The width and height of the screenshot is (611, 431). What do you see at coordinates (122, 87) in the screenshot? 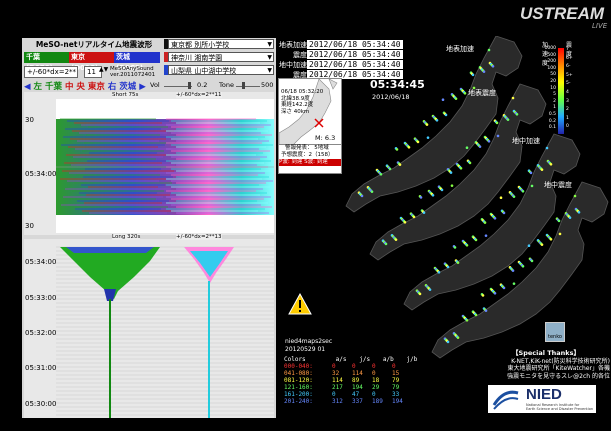
I see `dir-right-label: 右 茨城` at bounding box center [122, 87].